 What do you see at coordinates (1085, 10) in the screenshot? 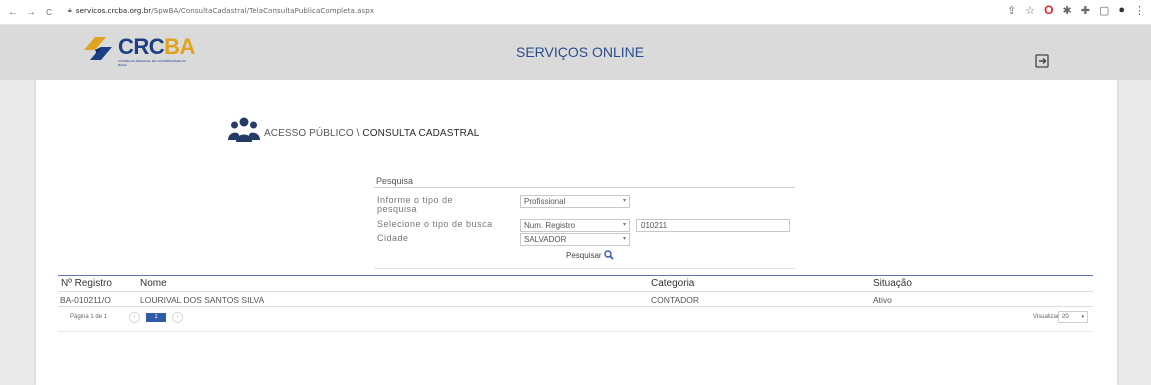
I see `puzzle-icon: ✚` at bounding box center [1085, 10].